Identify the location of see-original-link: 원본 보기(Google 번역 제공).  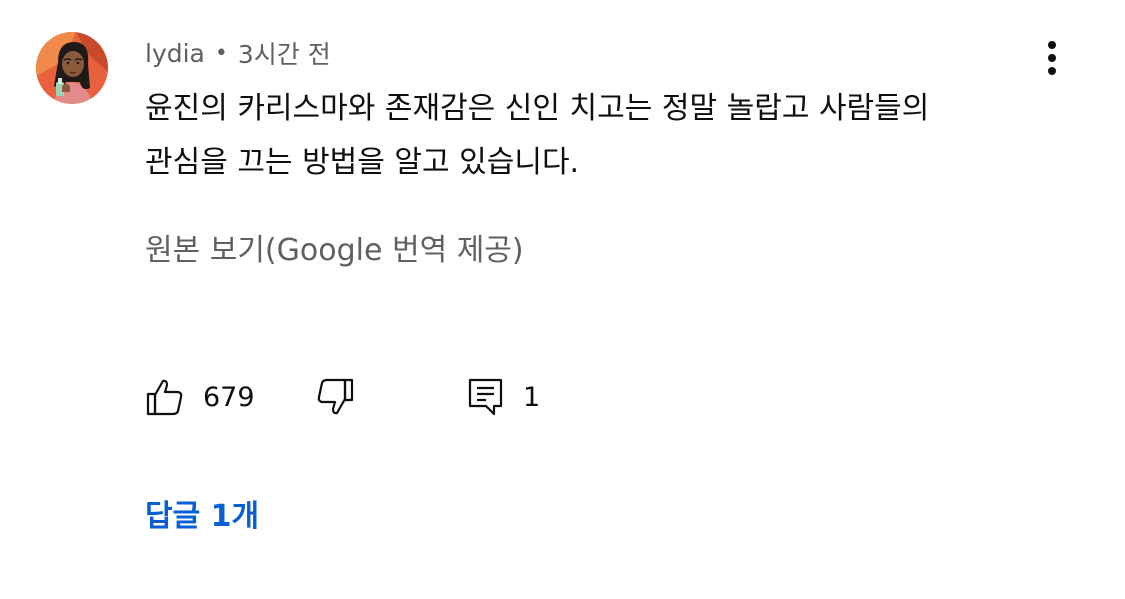
(334, 251).